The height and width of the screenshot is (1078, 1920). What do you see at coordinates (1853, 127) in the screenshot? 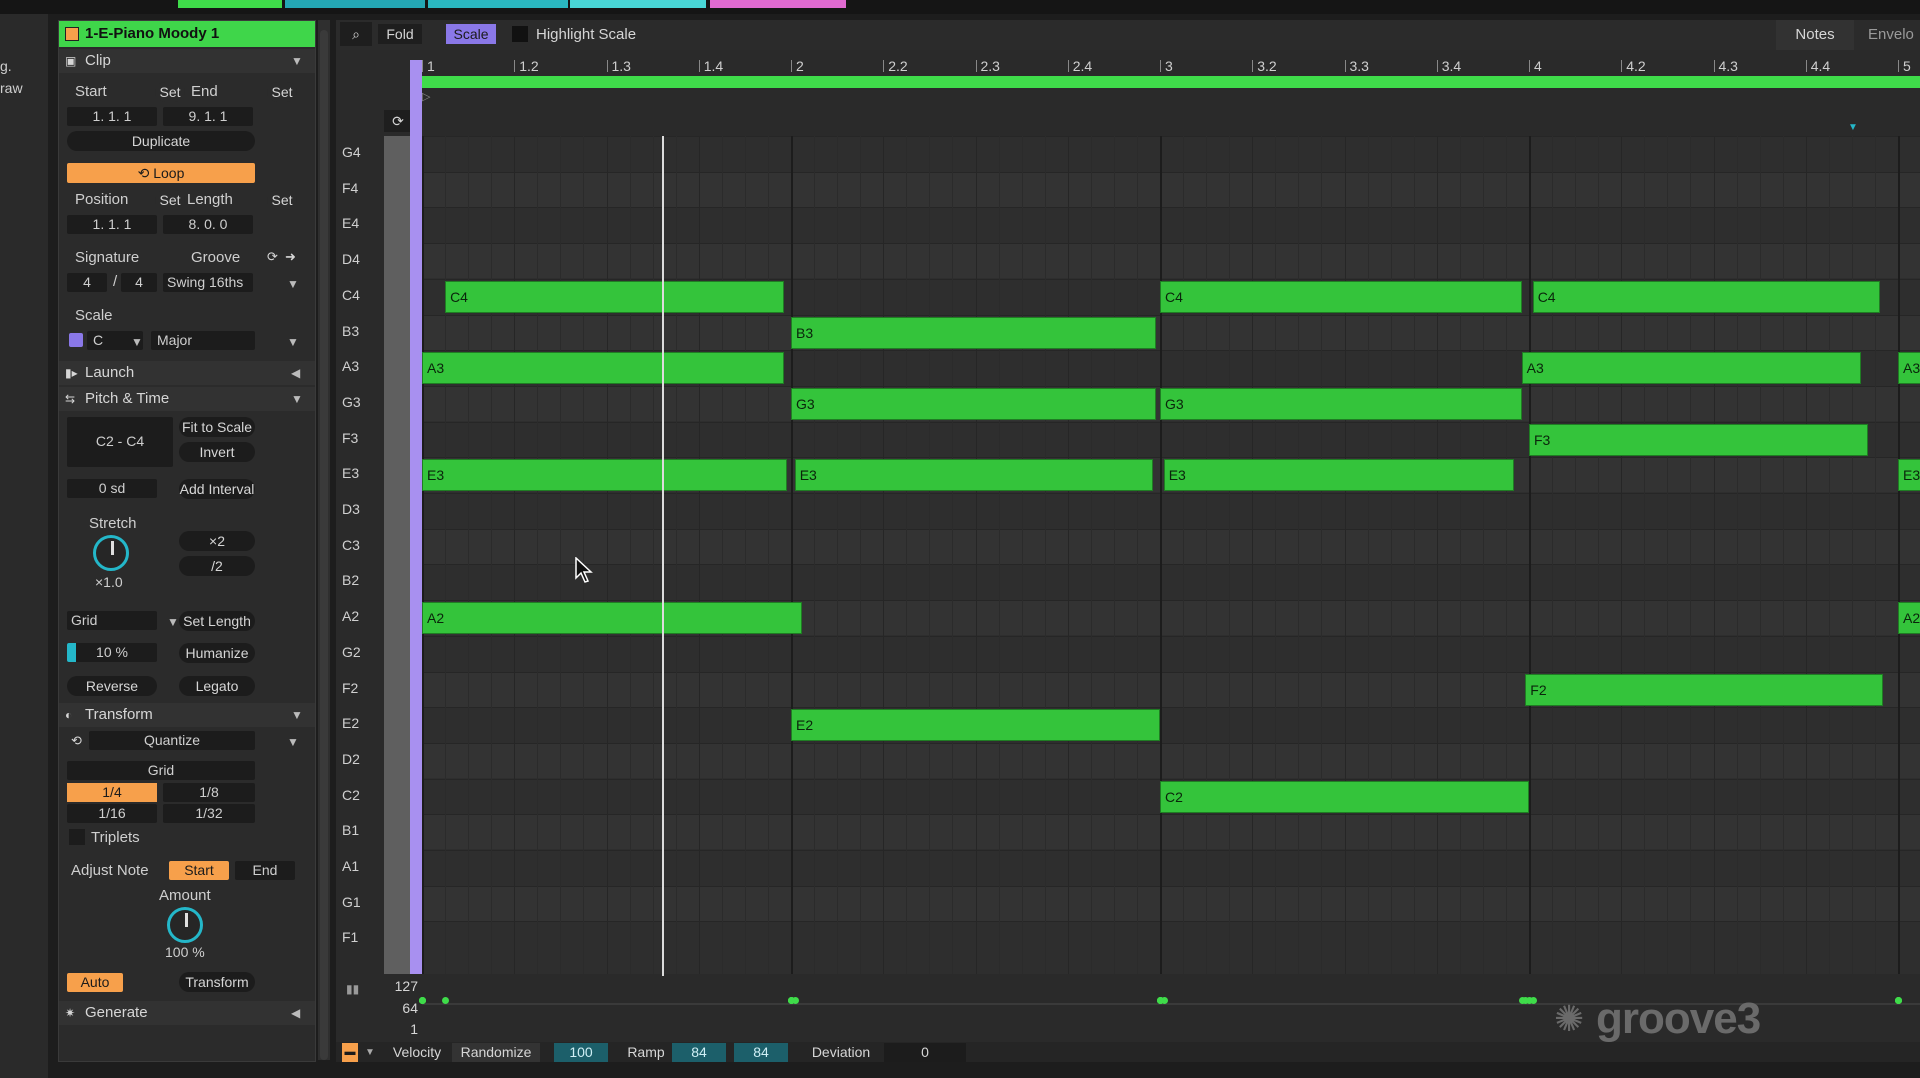
I see `end-marker-icon: ▼` at bounding box center [1853, 127].